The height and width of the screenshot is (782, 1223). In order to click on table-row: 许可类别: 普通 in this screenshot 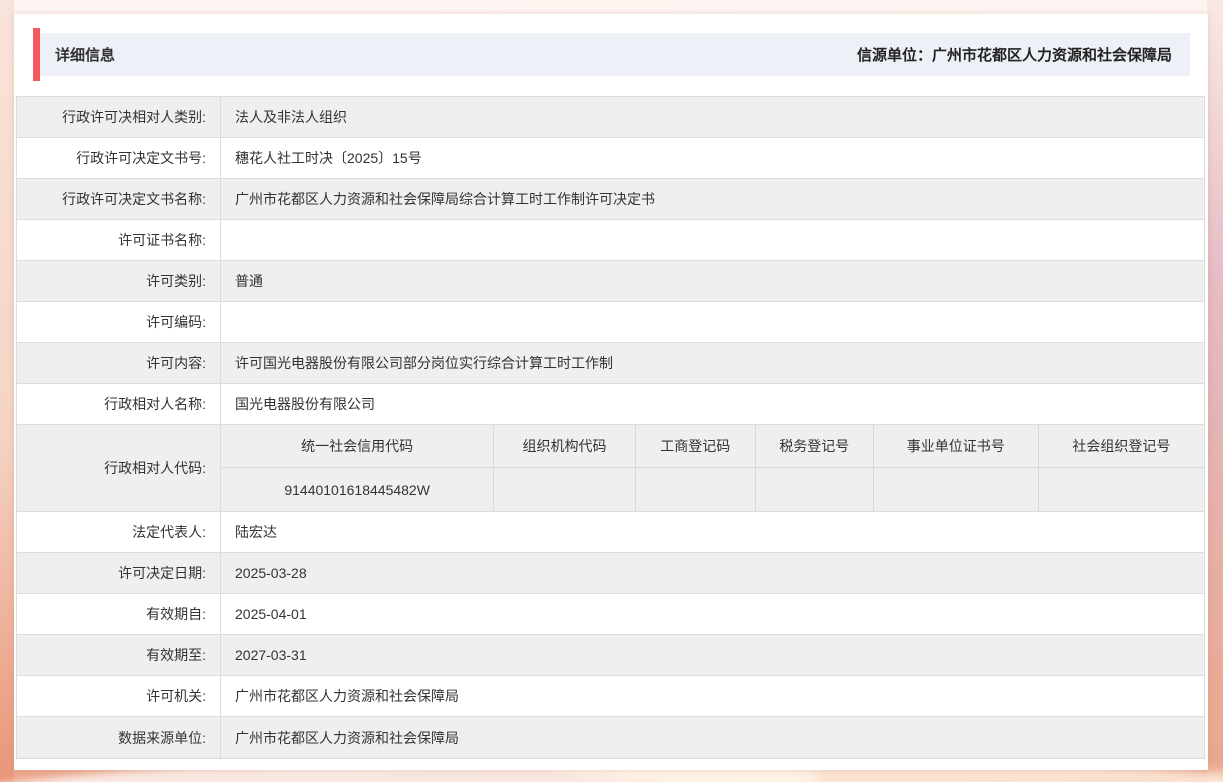, I will do `click(610, 281)`.